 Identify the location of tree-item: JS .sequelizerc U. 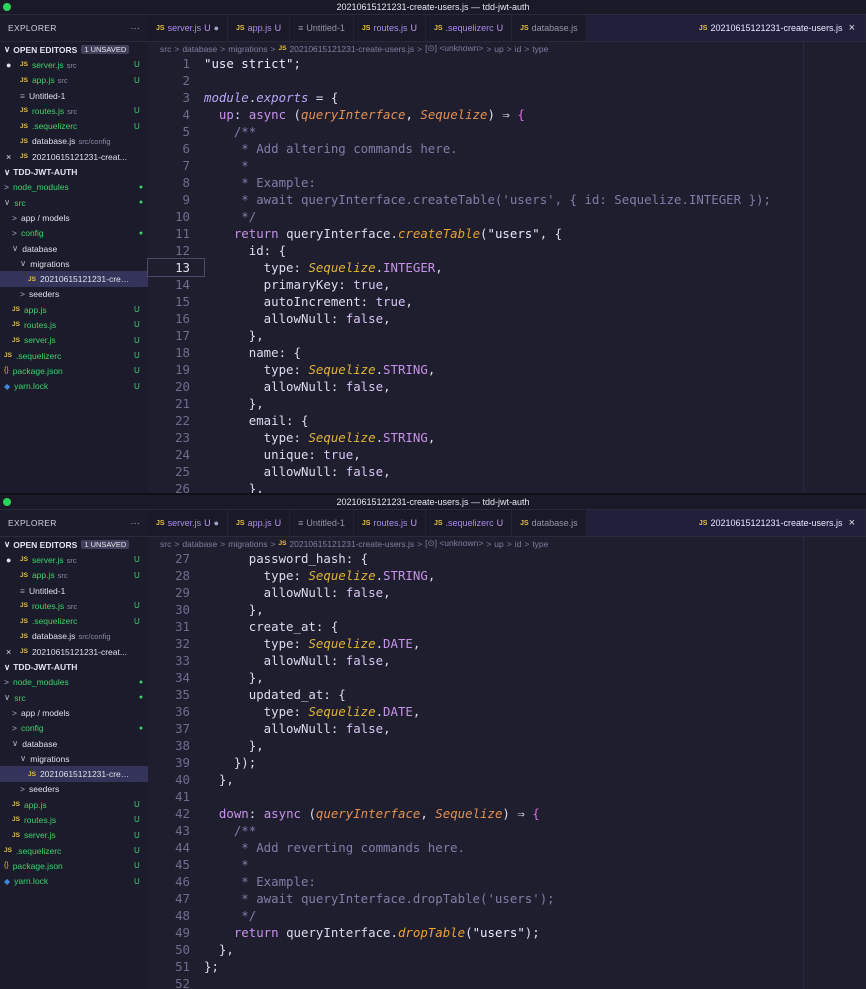
(74, 850).